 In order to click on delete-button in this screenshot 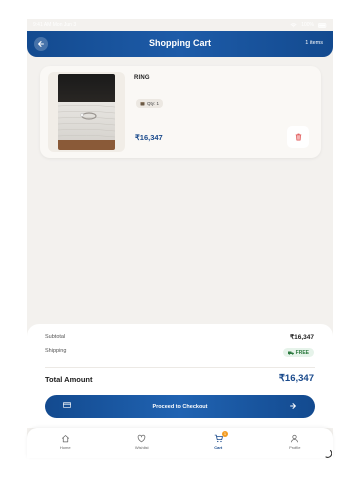, I will do `click(298, 137)`.